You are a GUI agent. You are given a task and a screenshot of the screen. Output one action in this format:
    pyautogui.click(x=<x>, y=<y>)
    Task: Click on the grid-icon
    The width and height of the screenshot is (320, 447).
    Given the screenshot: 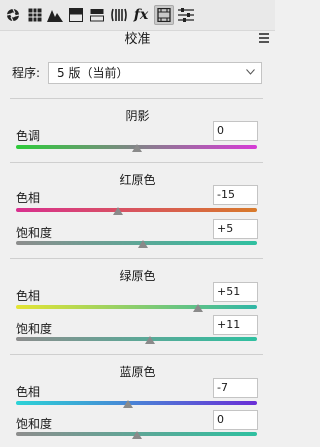 What is the action you would take?
    pyautogui.click(x=35, y=15)
    